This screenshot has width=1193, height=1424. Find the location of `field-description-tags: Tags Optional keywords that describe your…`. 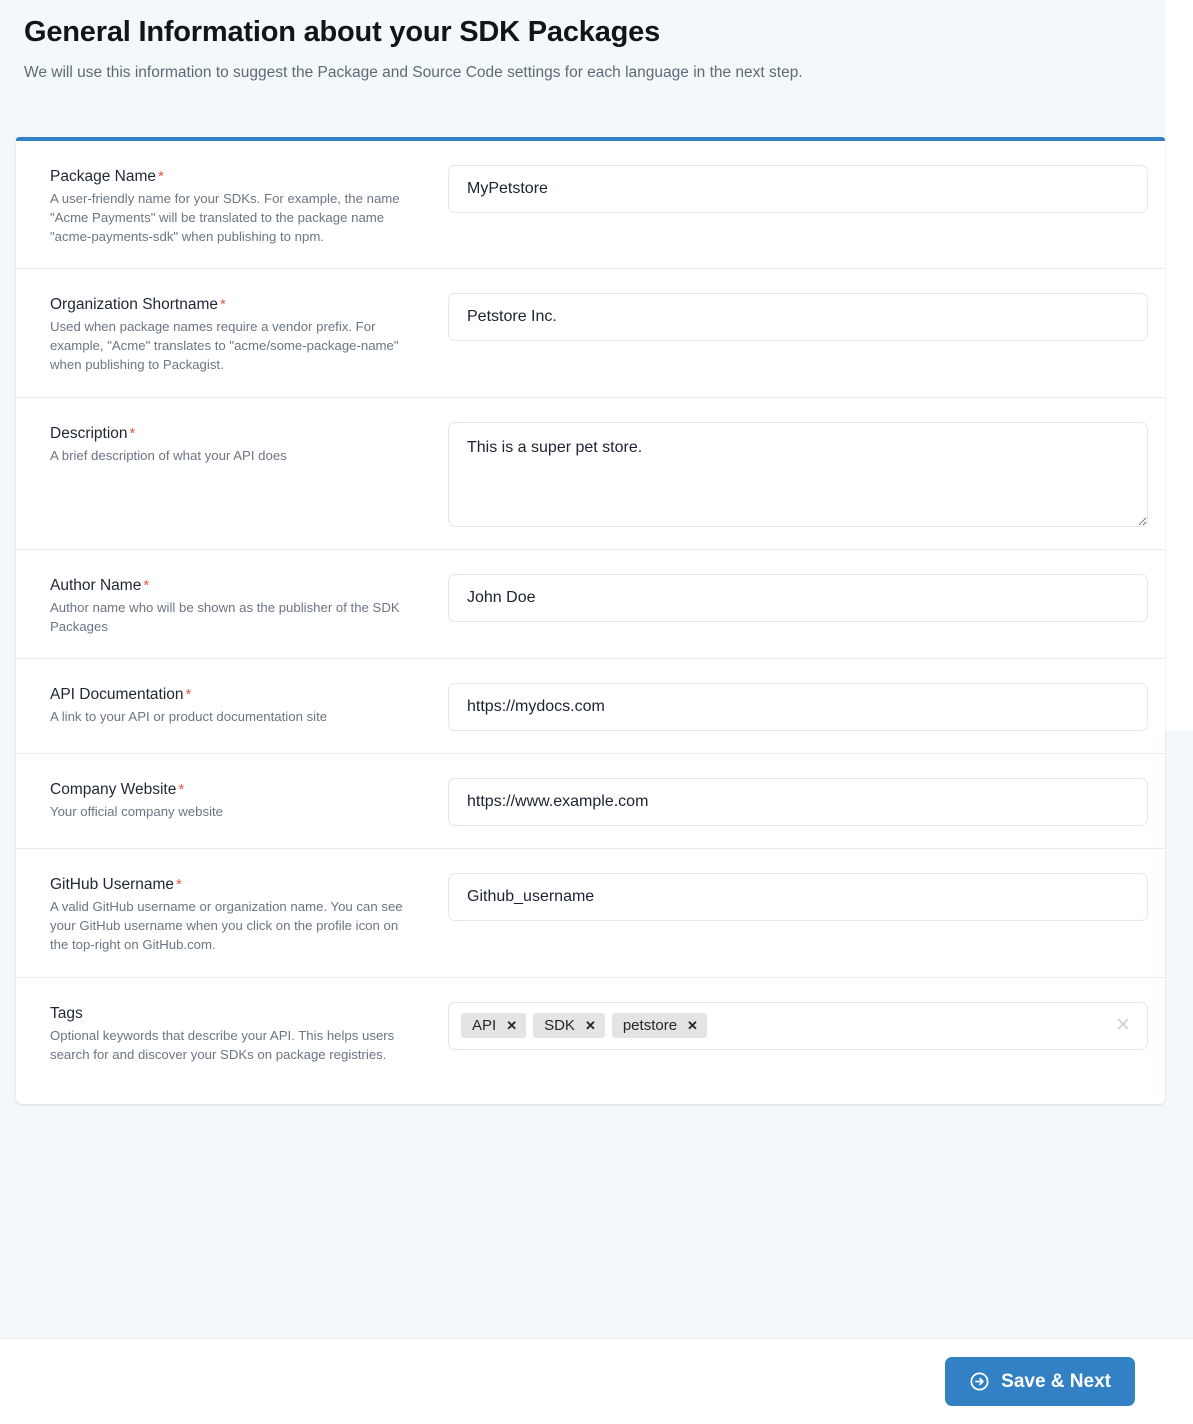

field-description-tags: Tags Optional keywords that describe your… is located at coordinates (241, 1032).